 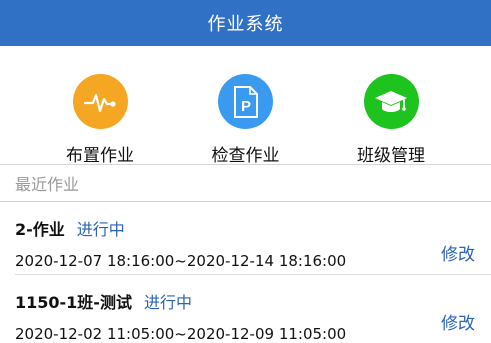 What do you see at coordinates (245, 156) in the screenshot?
I see `check-homework-label: 检查作业` at bounding box center [245, 156].